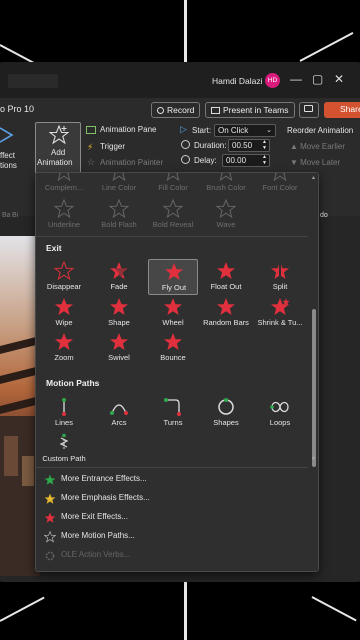  I want to click on avatar: HD, so click(272, 80).